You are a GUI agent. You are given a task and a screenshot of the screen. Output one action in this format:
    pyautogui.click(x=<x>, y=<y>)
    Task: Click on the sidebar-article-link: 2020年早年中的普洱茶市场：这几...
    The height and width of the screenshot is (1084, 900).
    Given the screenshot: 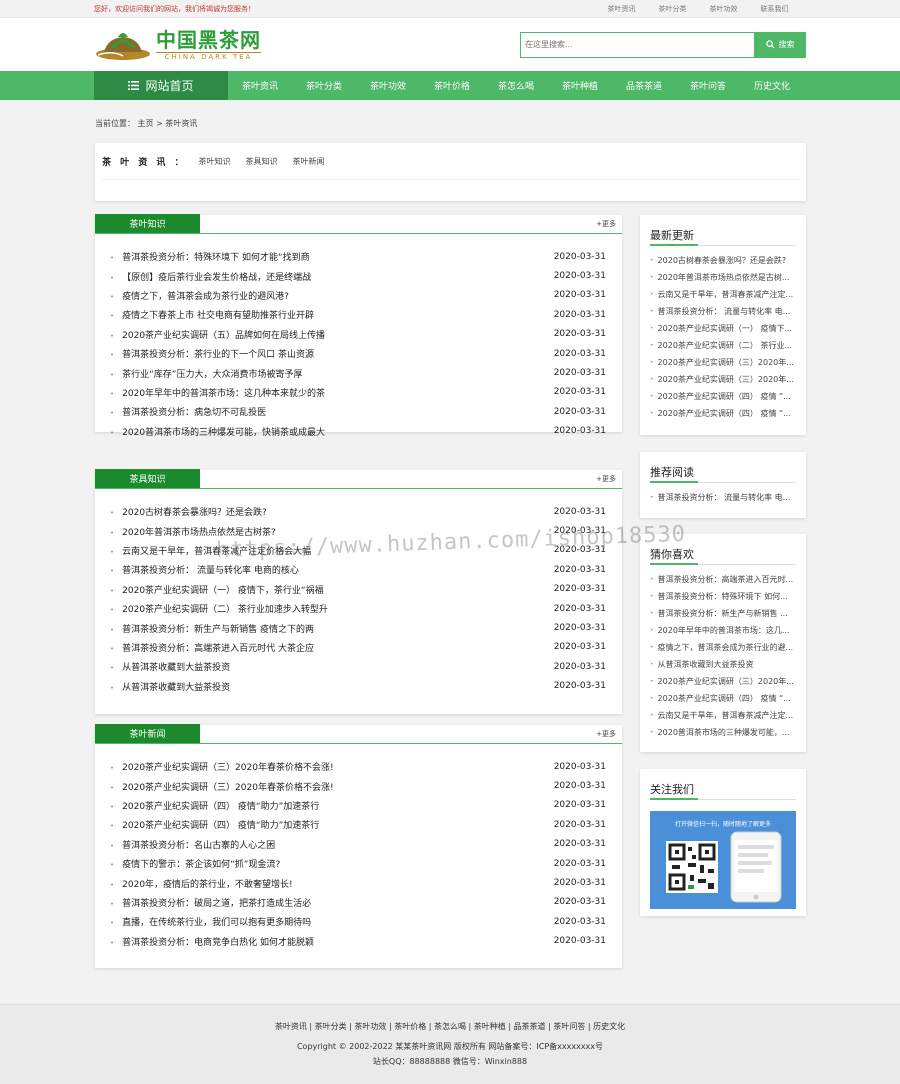 What is the action you would take?
    pyautogui.click(x=723, y=630)
    